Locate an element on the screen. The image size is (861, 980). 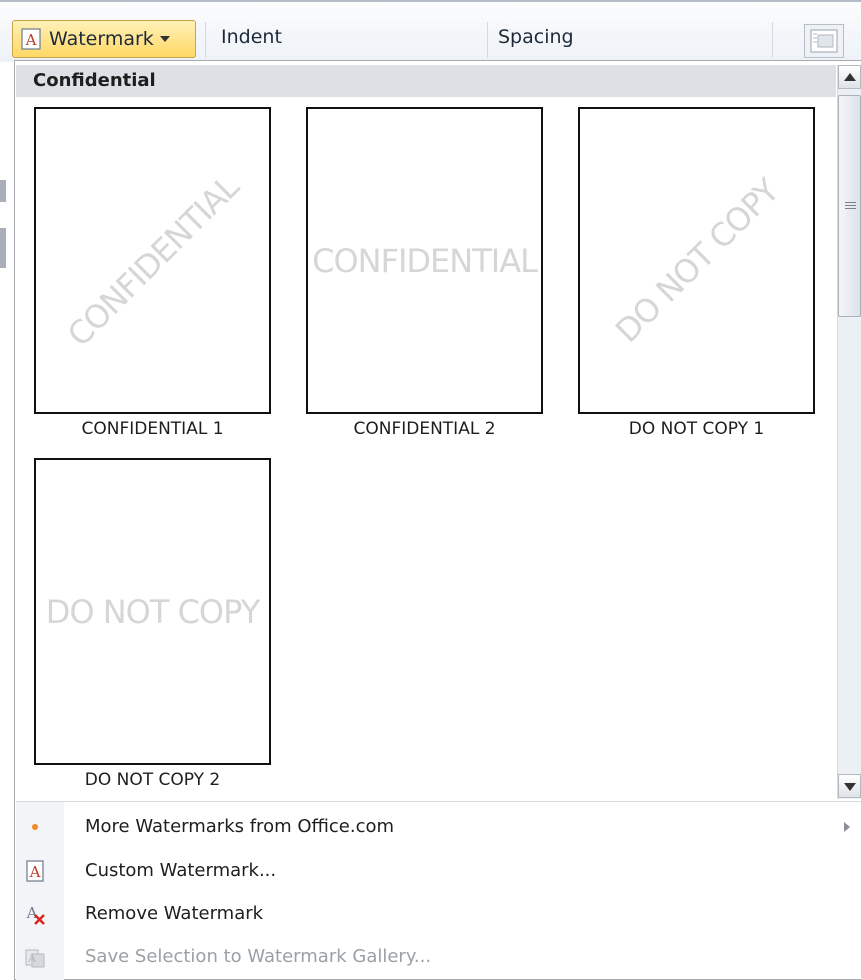
scroll-down-button is located at coordinates (849, 786).